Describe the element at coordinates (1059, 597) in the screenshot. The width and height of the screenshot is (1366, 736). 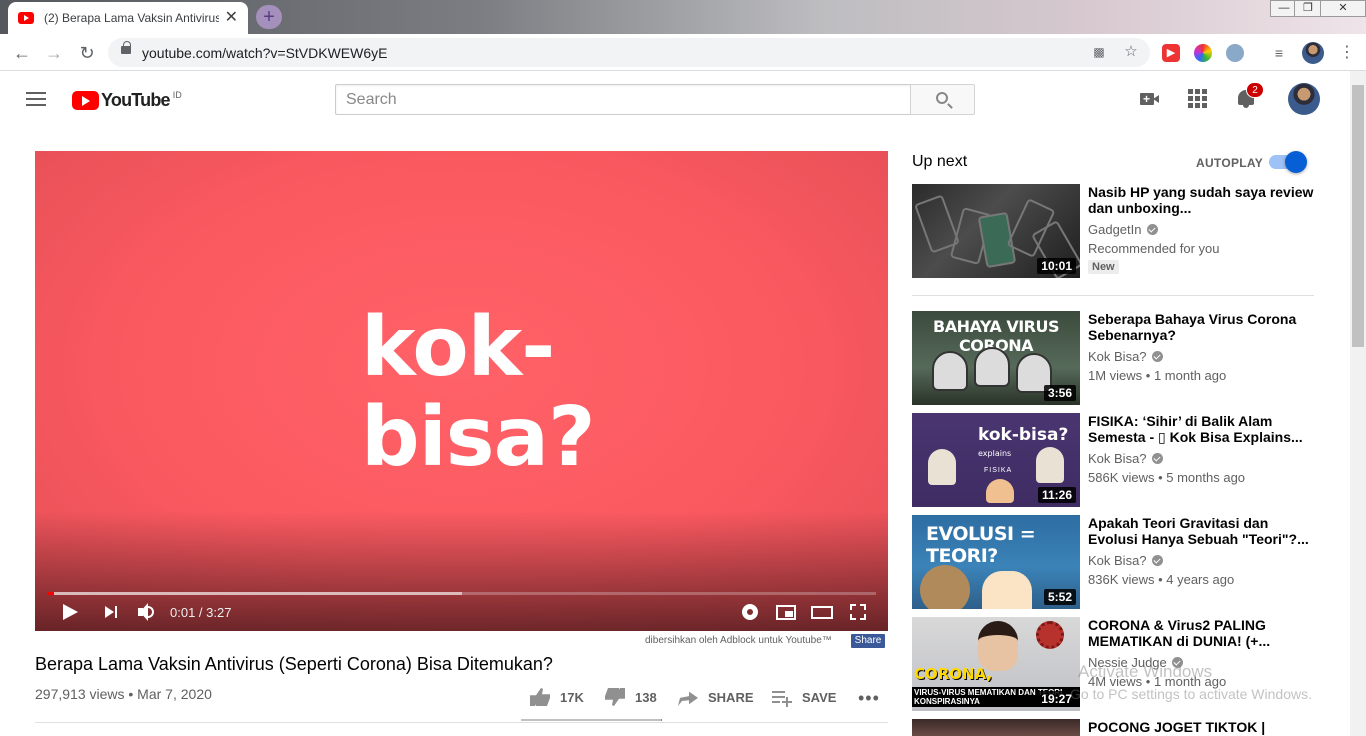
I see `duration-badge: 5:52` at that location.